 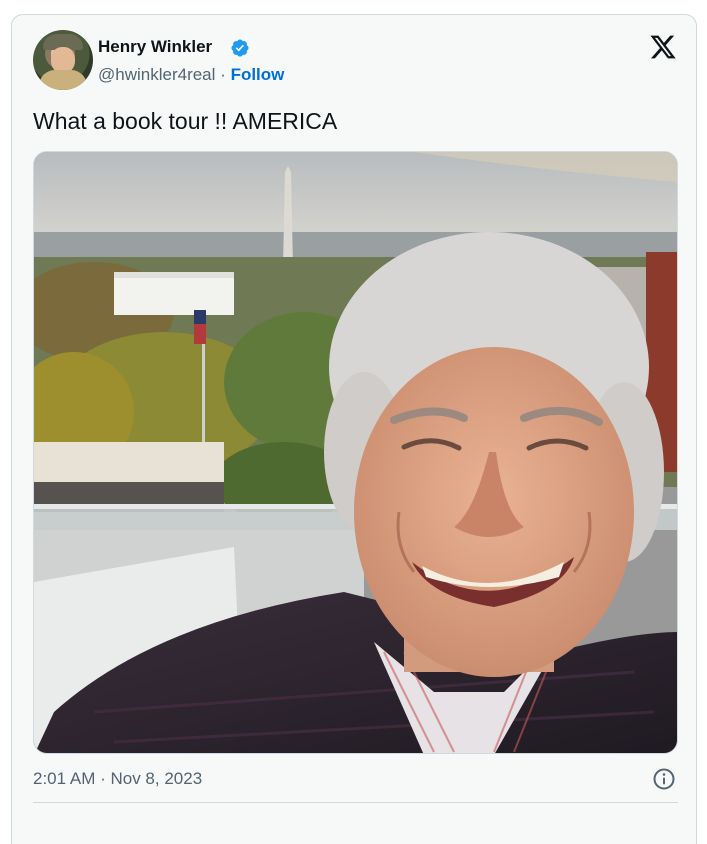 I want to click on x-logo-icon, so click(x=663, y=47).